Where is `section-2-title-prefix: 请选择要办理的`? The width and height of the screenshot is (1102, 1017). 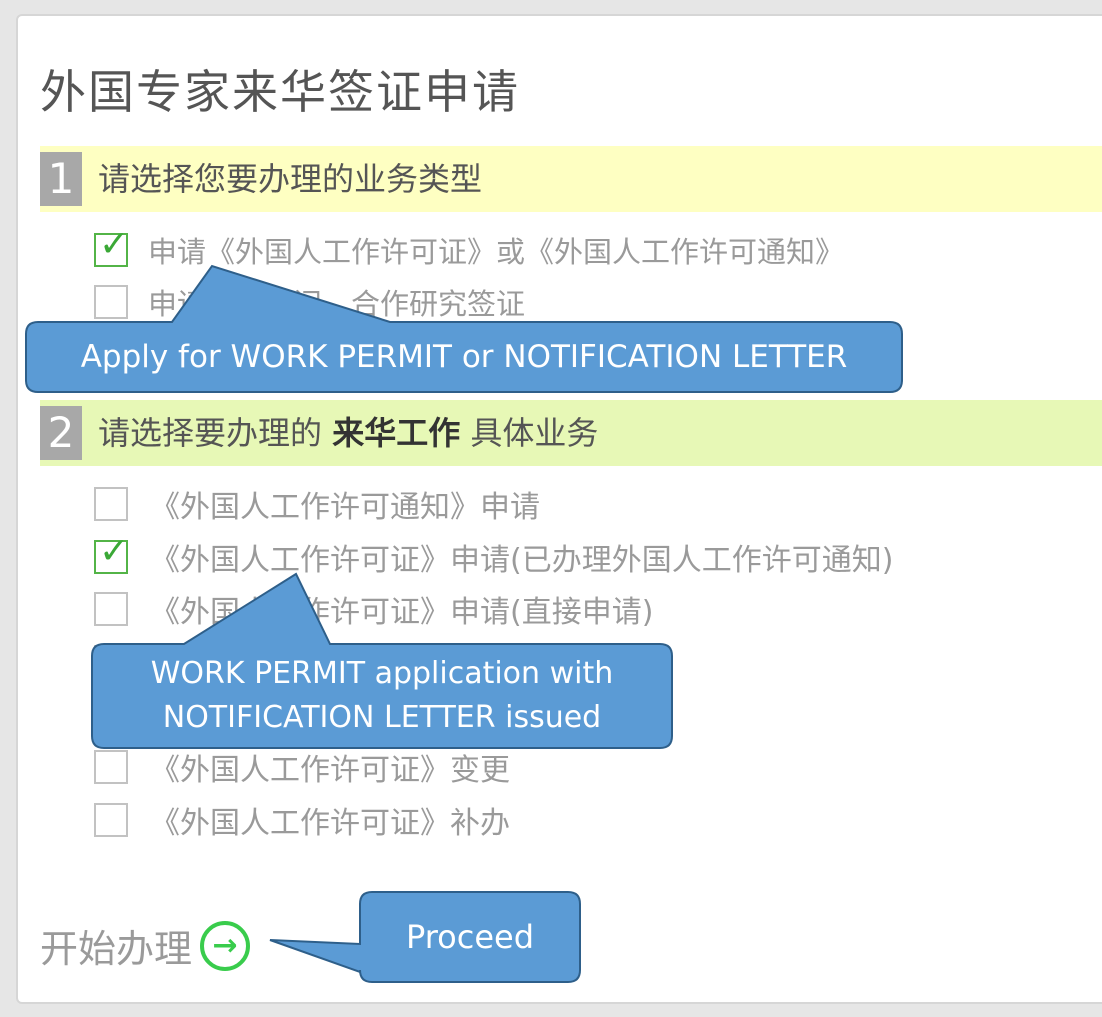 section-2-title-prefix: 请选择要办理的 is located at coordinates (210, 433).